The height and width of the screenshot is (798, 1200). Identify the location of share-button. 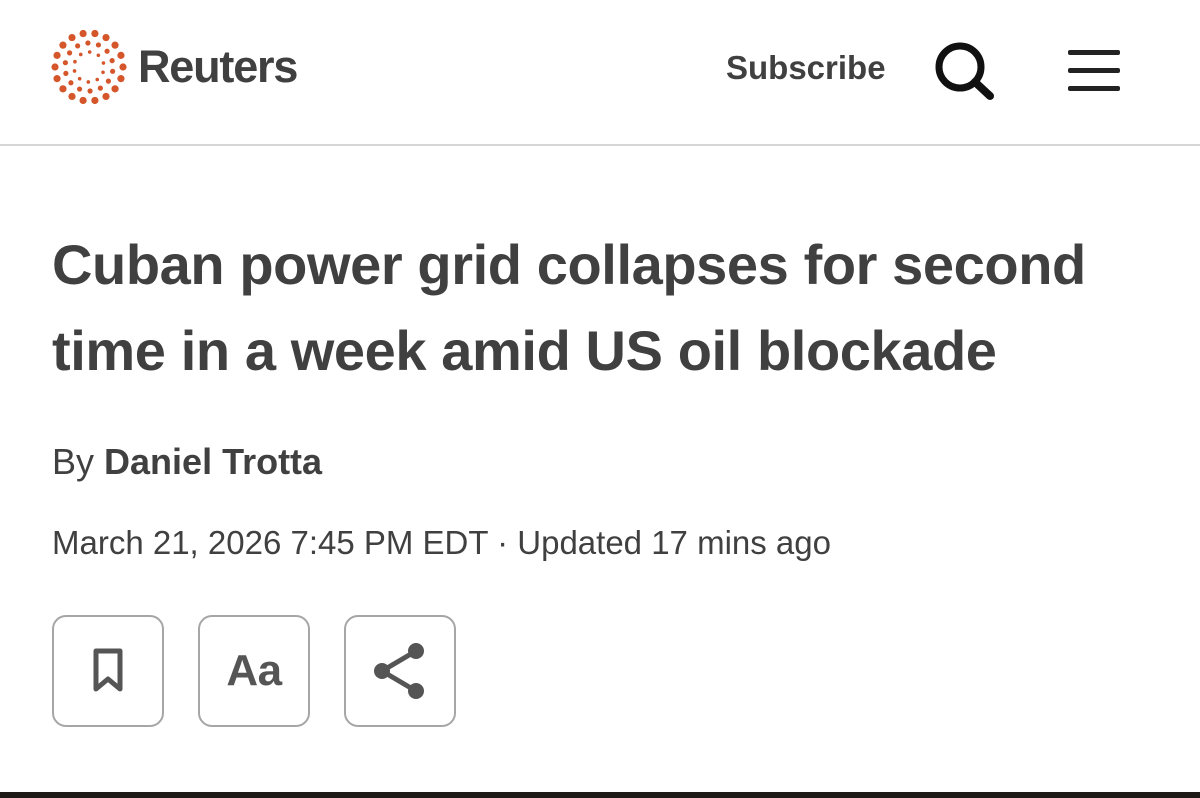
(400, 671).